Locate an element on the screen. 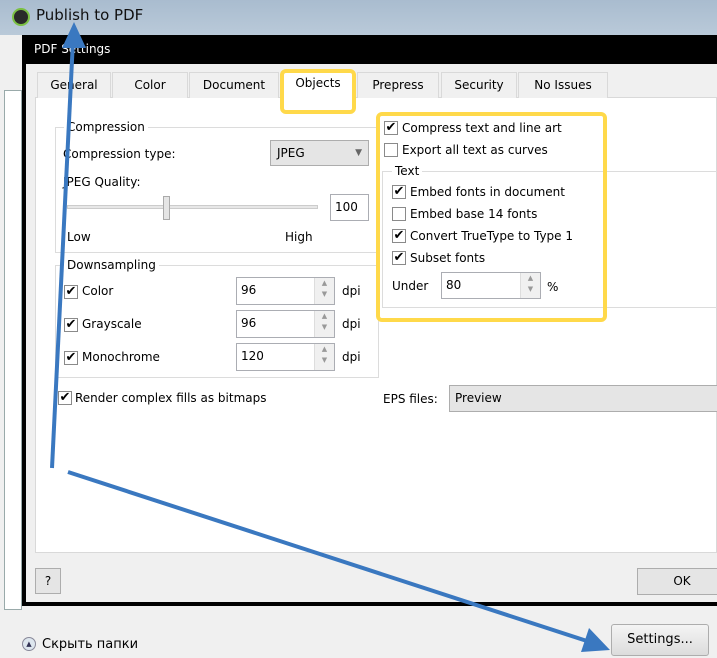 This screenshot has height=658, width=717. hide-folders-link: Скрыть папки is located at coordinates (90, 644).